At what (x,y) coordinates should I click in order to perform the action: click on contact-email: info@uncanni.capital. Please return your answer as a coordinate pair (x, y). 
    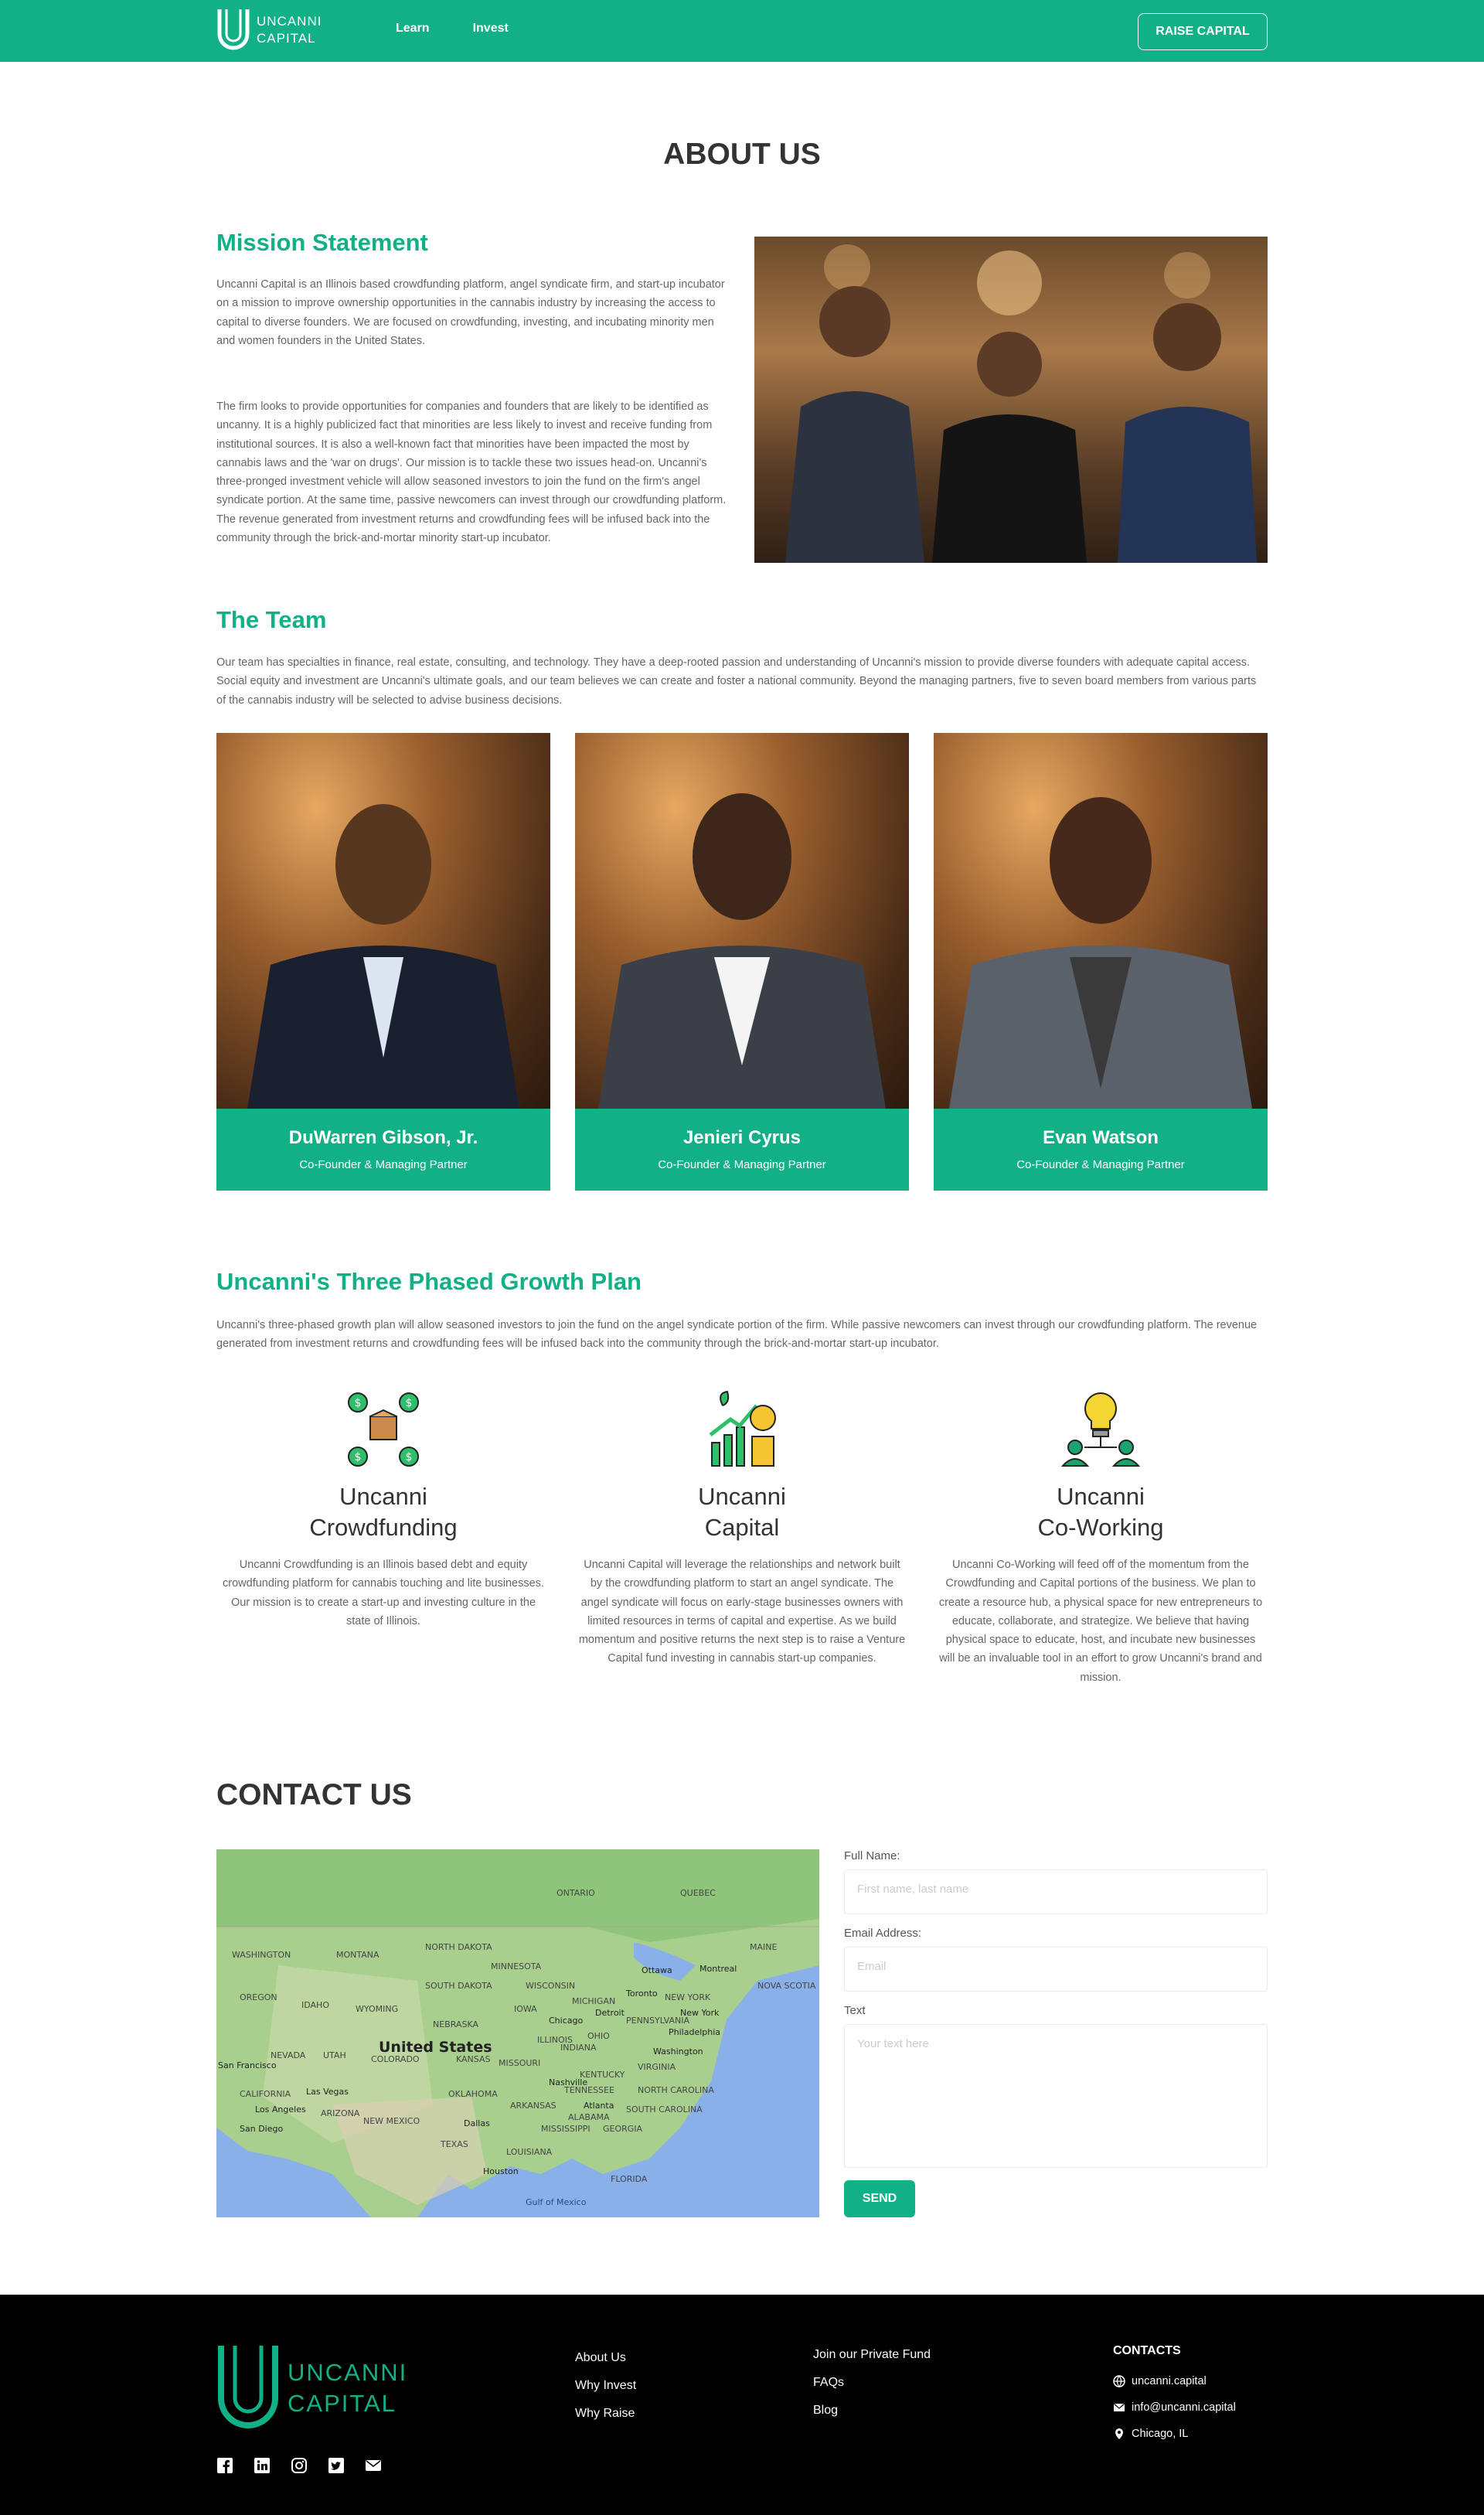
    Looking at the image, I should click on (1174, 2407).